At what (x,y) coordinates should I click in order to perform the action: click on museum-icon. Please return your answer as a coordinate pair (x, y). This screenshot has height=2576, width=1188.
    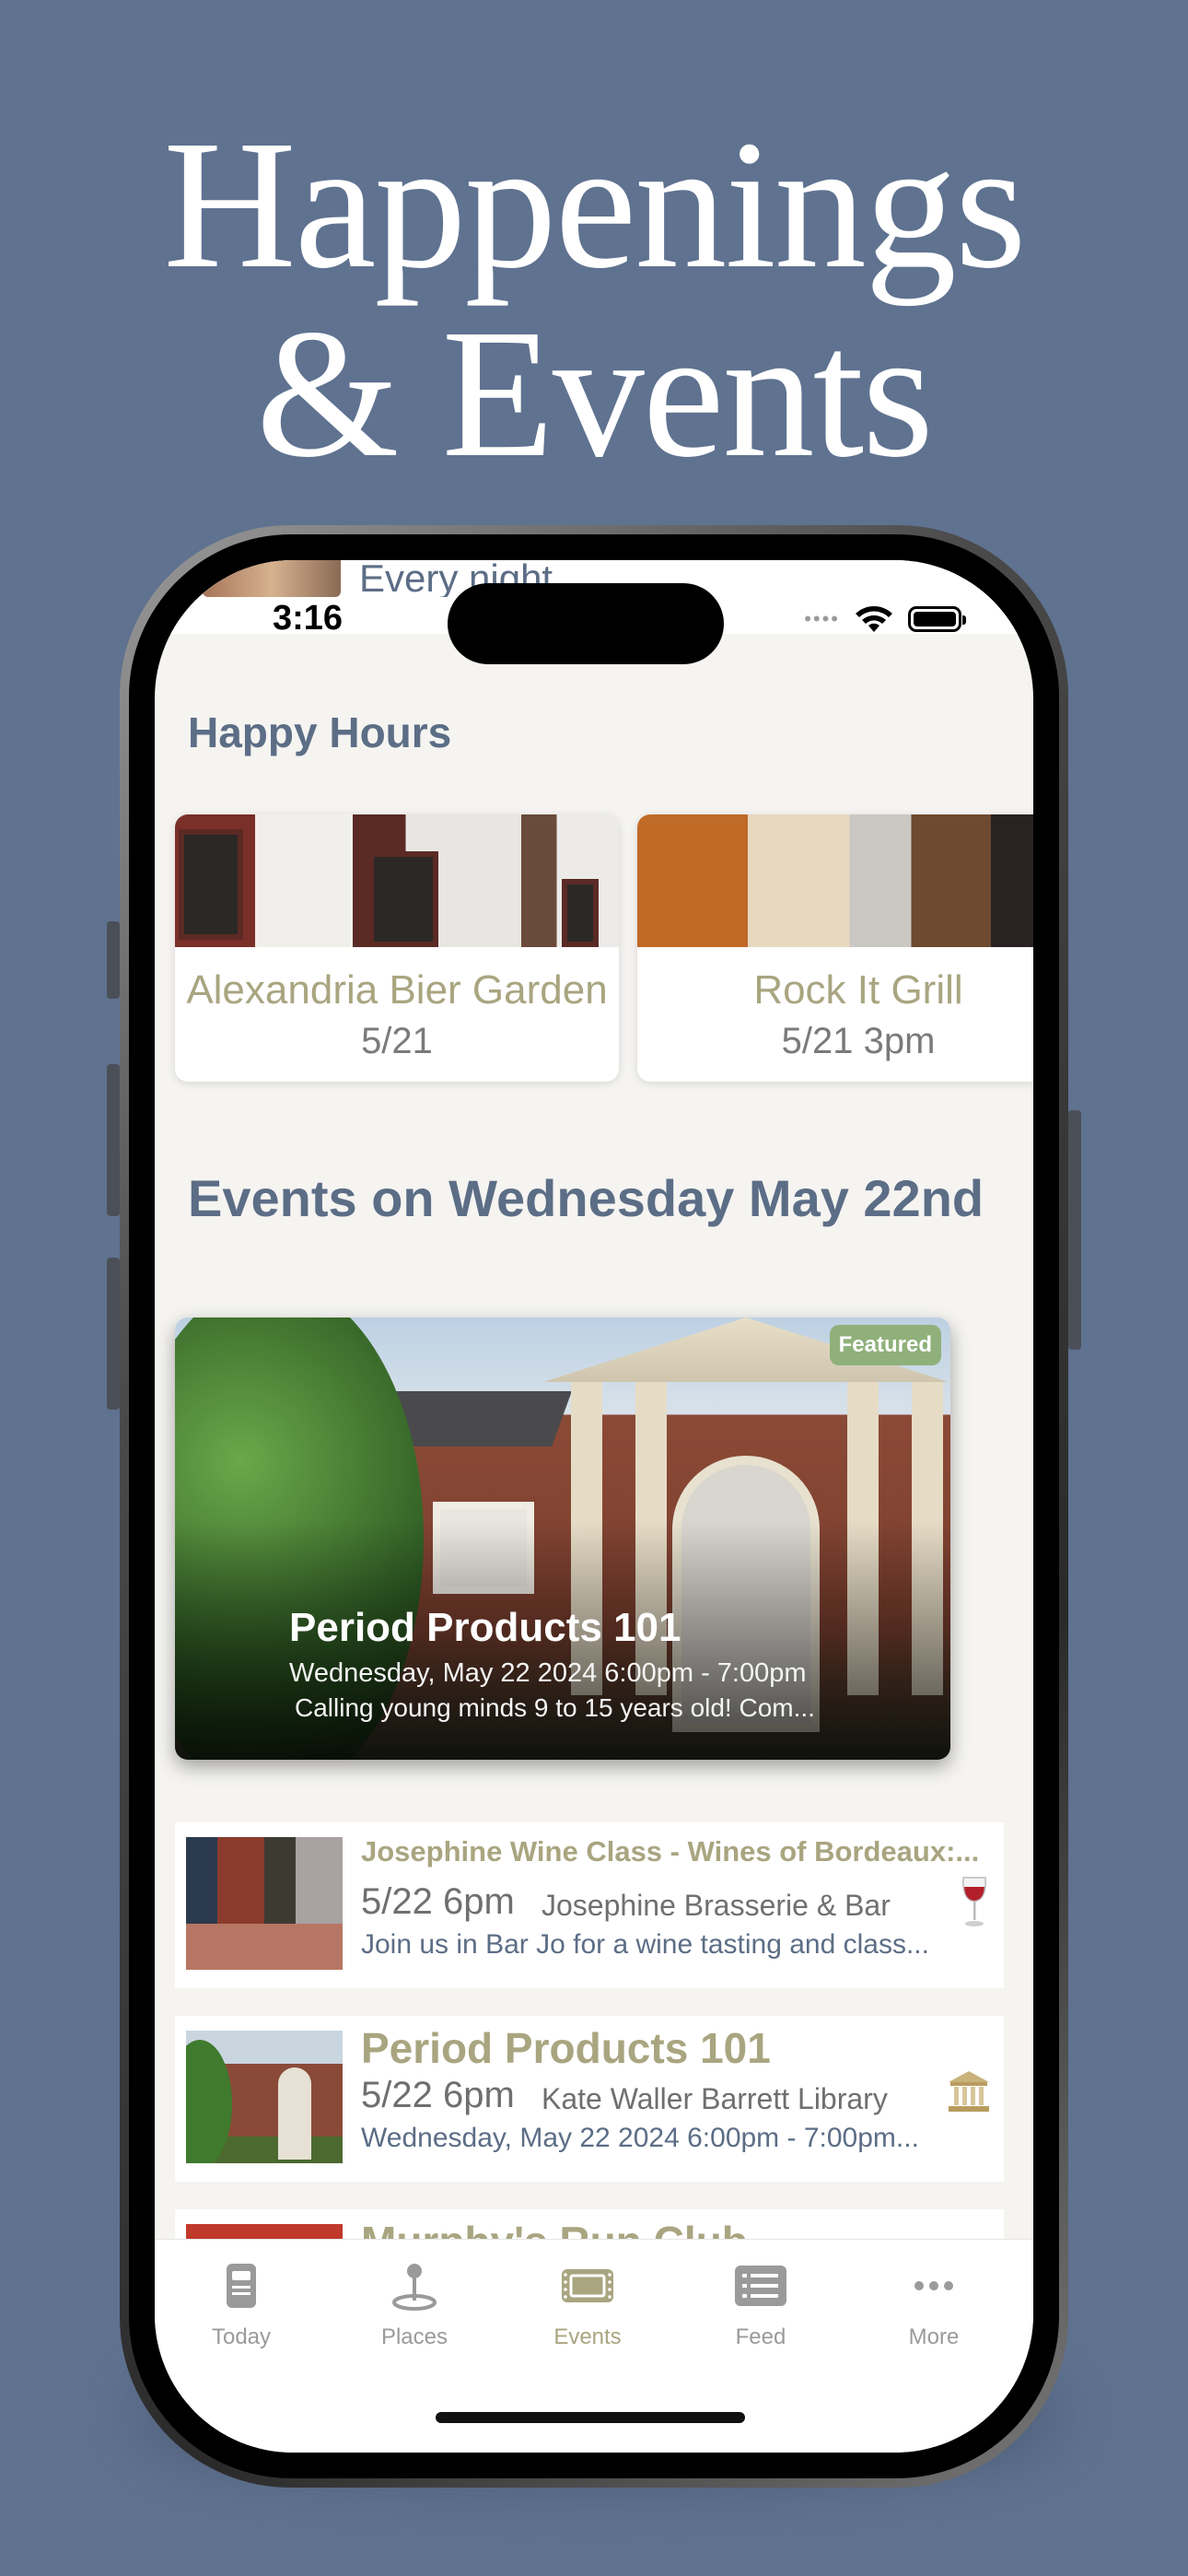
    Looking at the image, I should click on (969, 2091).